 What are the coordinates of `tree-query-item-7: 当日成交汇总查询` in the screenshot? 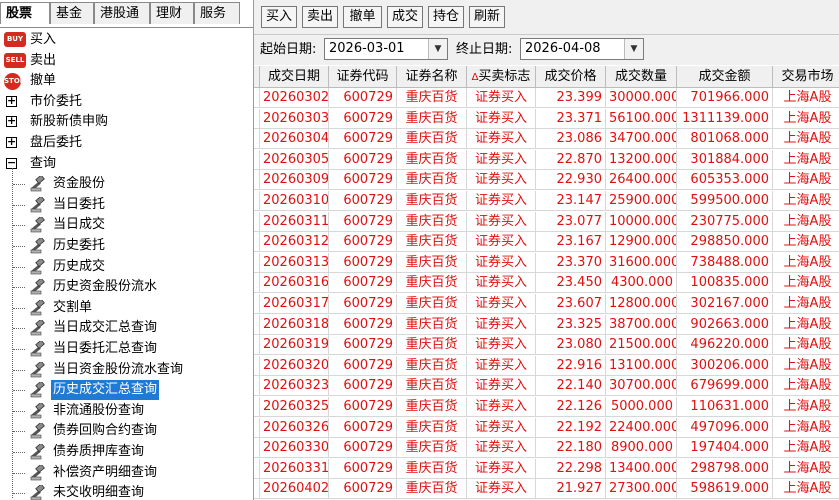 It's located at (126, 328).